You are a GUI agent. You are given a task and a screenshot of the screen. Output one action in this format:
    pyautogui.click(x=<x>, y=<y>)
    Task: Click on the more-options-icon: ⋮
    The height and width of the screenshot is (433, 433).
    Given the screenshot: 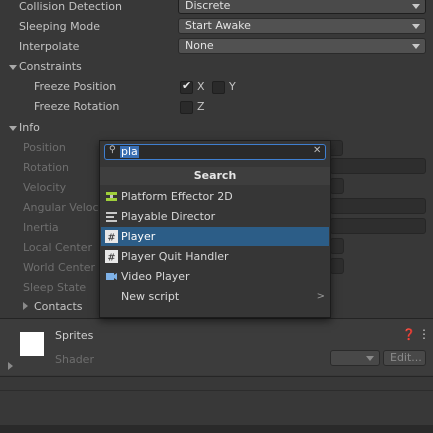 What is the action you would take?
    pyautogui.click(x=424, y=334)
    